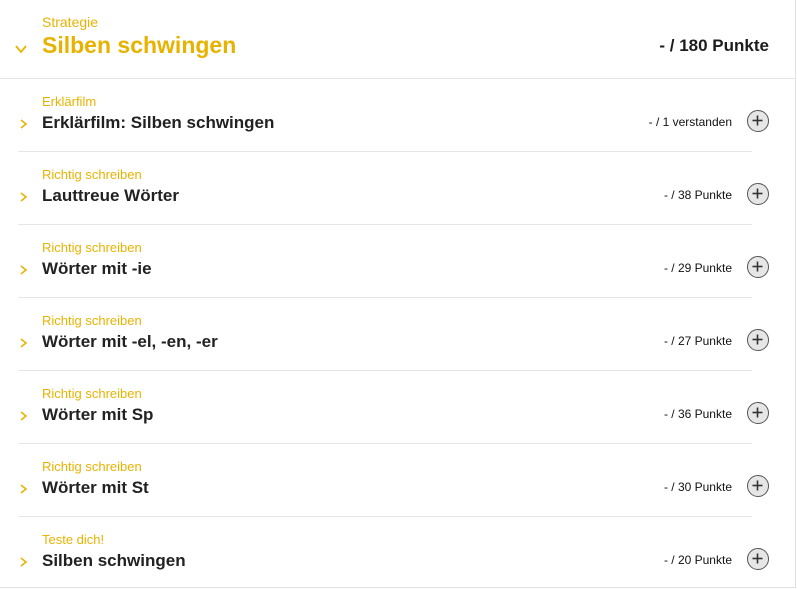 The image size is (797, 589). What do you see at coordinates (690, 122) in the screenshot?
I see `item-points: - / 1 verstanden` at bounding box center [690, 122].